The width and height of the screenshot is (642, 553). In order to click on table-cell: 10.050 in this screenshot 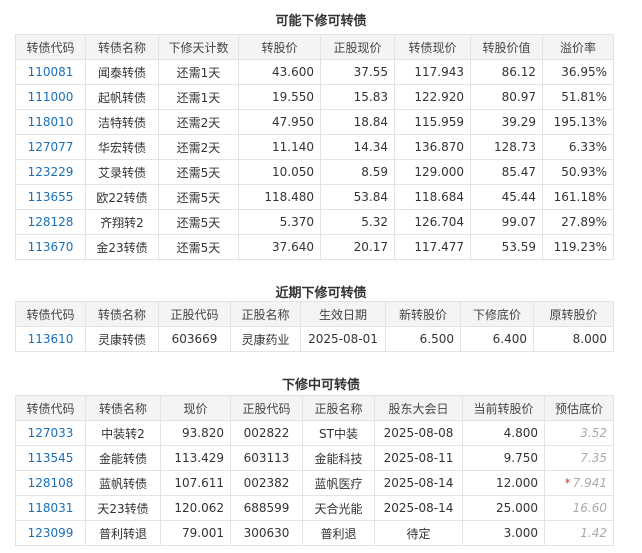, I will do `click(279, 172)`.